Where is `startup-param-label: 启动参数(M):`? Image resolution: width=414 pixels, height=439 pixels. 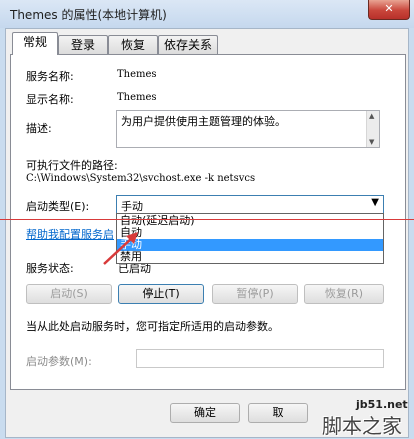 startup-param-label: 启动参数(M): is located at coordinates (59, 361).